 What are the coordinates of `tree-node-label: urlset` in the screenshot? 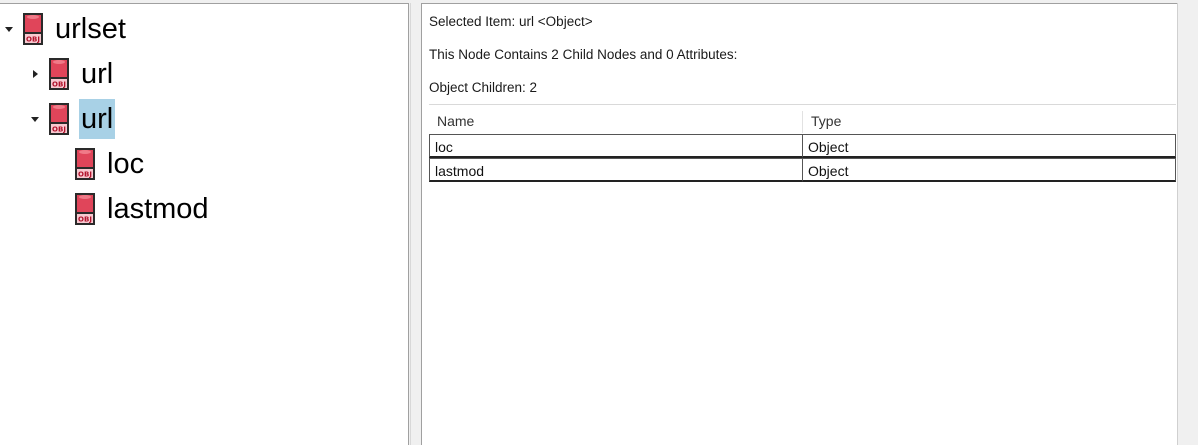 It's located at (90, 29).